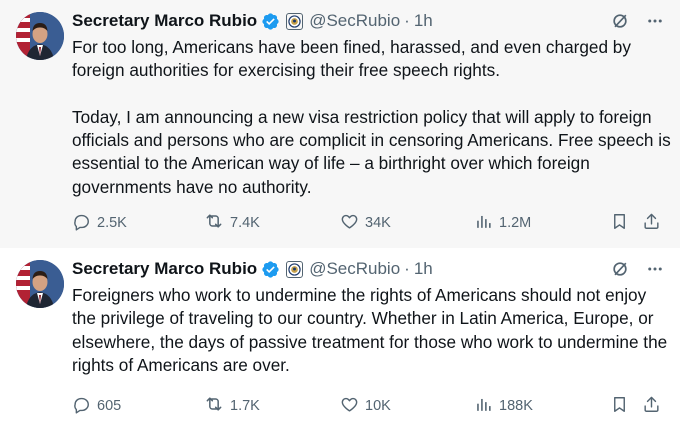  Describe the element at coordinates (515, 223) in the screenshot. I see `view-count: 1.2M` at that location.